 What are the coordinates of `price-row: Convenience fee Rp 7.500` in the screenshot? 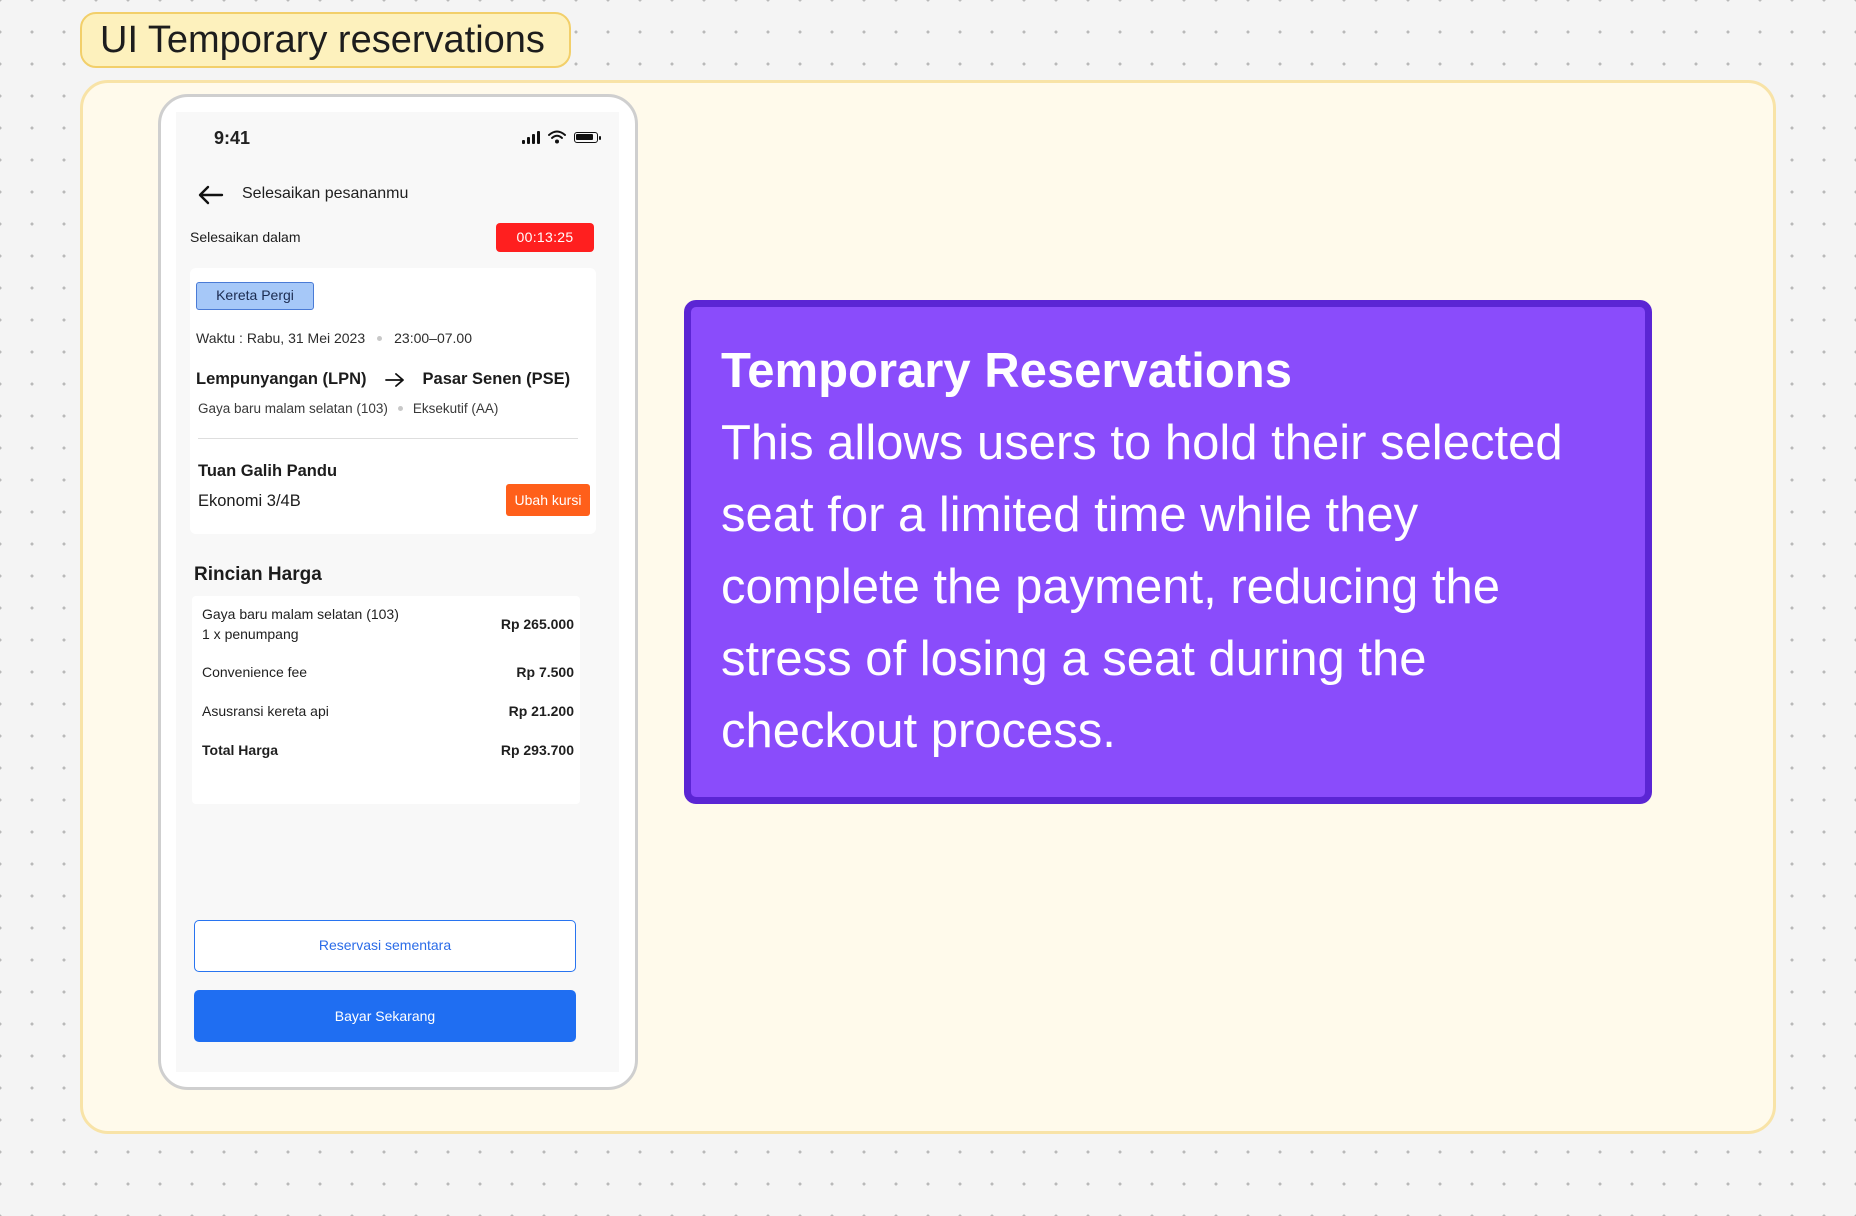 It's located at (388, 672).